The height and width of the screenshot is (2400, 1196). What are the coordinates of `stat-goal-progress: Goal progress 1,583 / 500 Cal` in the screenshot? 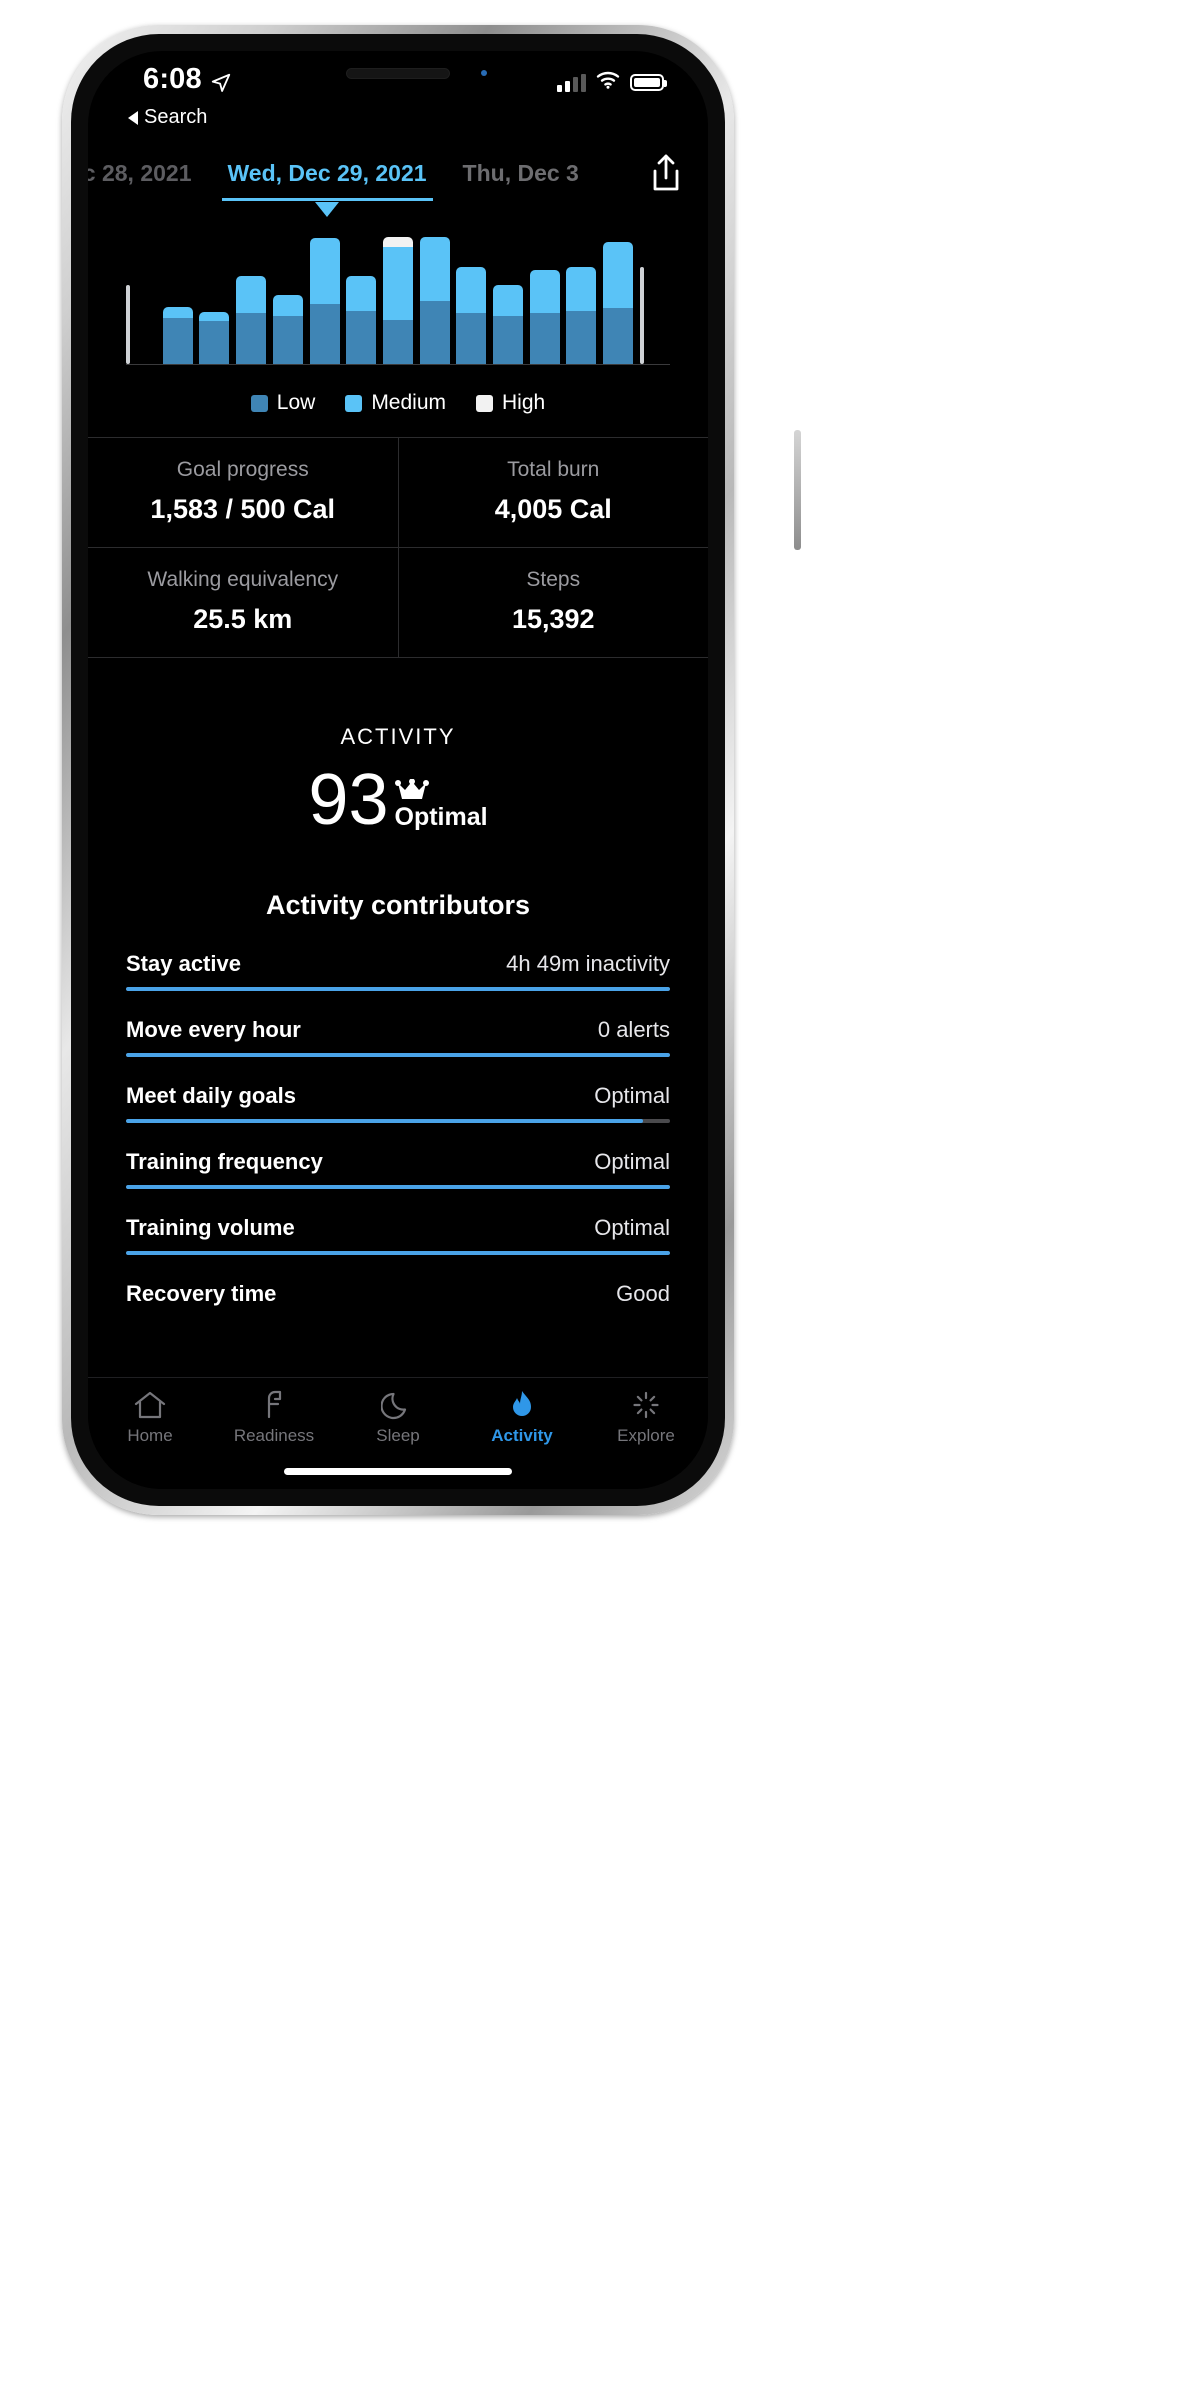 It's located at (243, 492).